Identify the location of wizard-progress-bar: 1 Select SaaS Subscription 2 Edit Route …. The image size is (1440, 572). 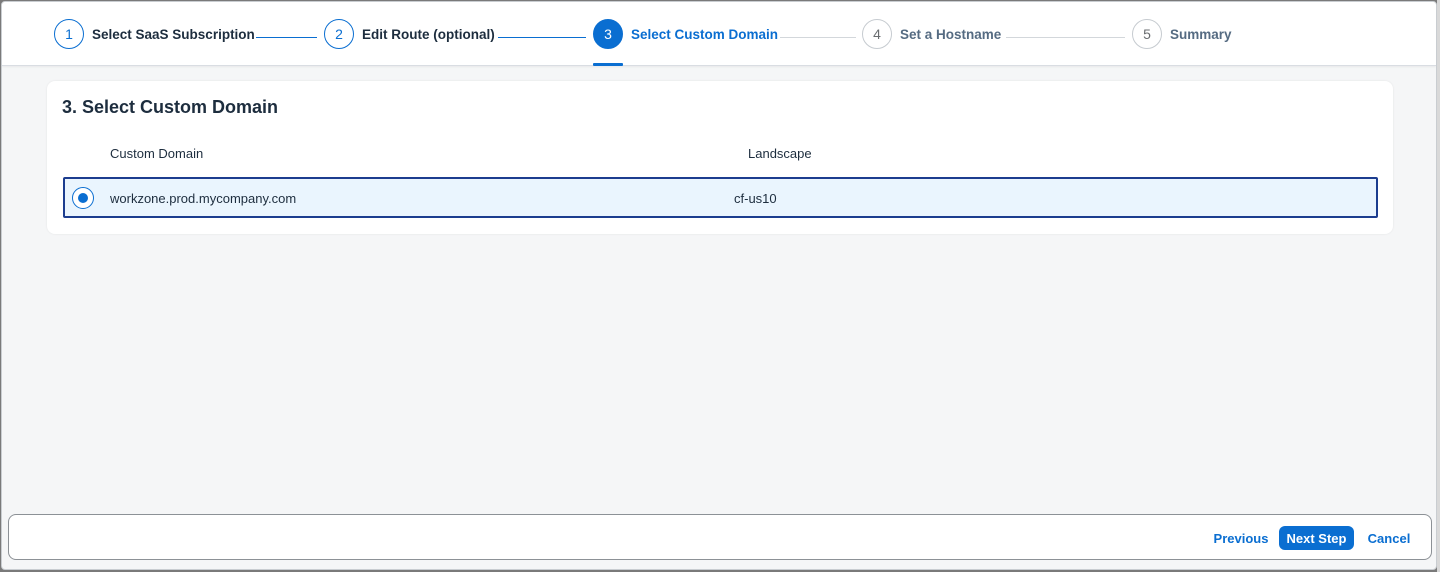
(719, 34).